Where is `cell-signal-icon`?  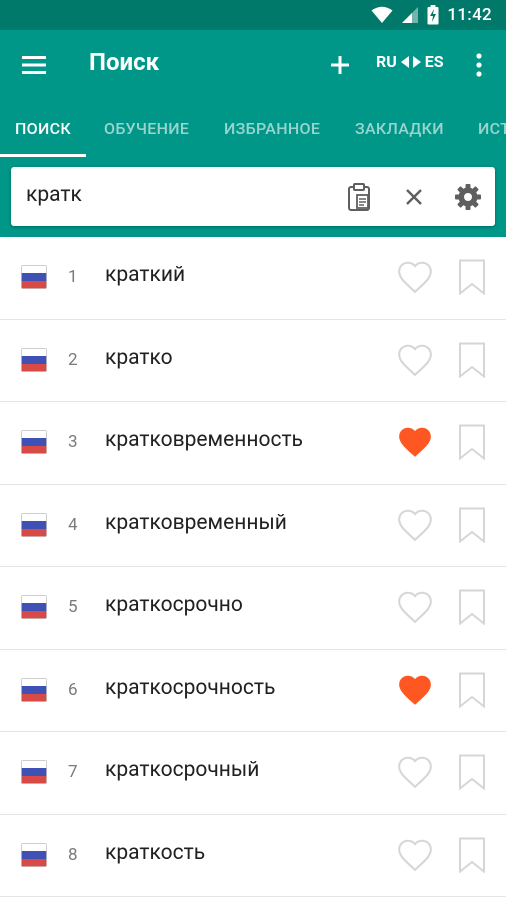 cell-signal-icon is located at coordinates (410, 15).